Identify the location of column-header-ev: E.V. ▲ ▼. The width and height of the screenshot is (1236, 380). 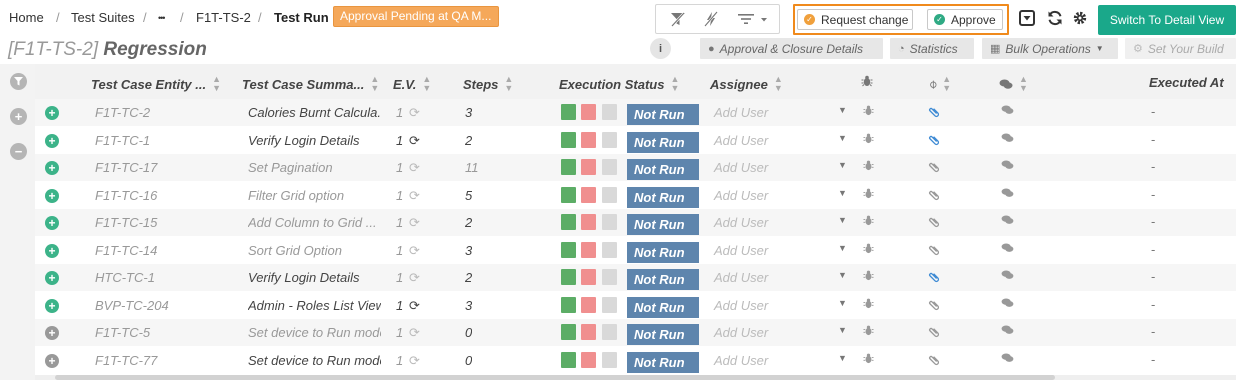
(412, 84).